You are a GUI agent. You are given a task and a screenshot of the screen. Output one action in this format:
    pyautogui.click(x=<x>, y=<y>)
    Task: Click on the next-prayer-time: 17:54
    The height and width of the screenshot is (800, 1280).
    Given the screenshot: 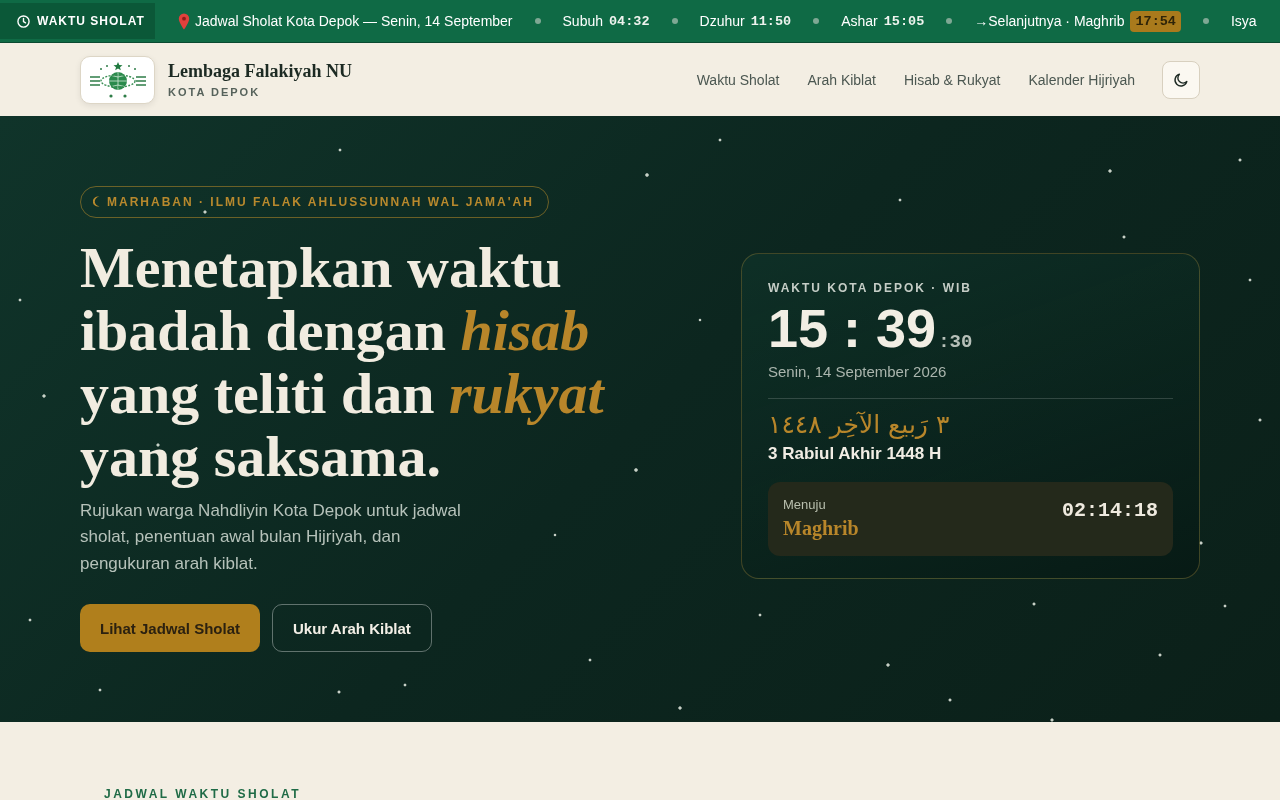 What is the action you would take?
    pyautogui.click(x=1155, y=21)
    